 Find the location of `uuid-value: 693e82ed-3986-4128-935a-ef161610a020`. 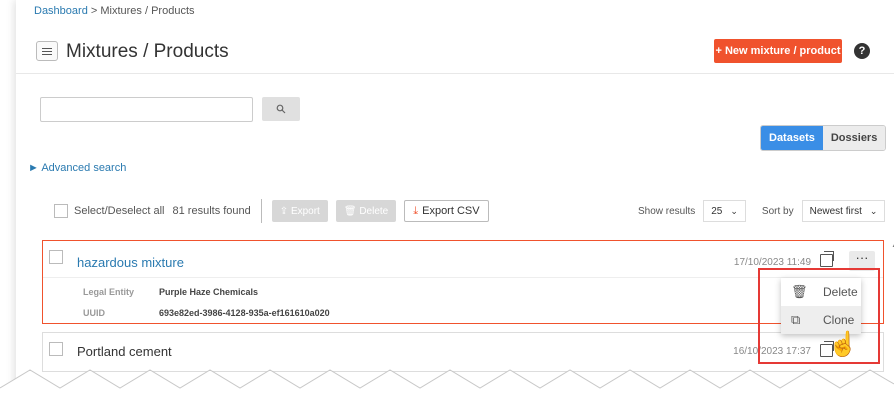

uuid-value: 693e82ed-3986-4128-935a-ef161610a020 is located at coordinates (244, 313).